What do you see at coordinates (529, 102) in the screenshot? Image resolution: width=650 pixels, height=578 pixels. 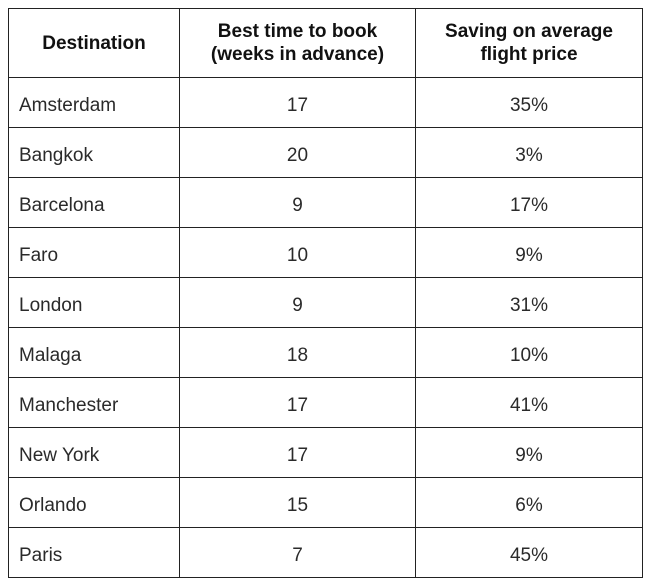 I see `saving-cell: 35%` at bounding box center [529, 102].